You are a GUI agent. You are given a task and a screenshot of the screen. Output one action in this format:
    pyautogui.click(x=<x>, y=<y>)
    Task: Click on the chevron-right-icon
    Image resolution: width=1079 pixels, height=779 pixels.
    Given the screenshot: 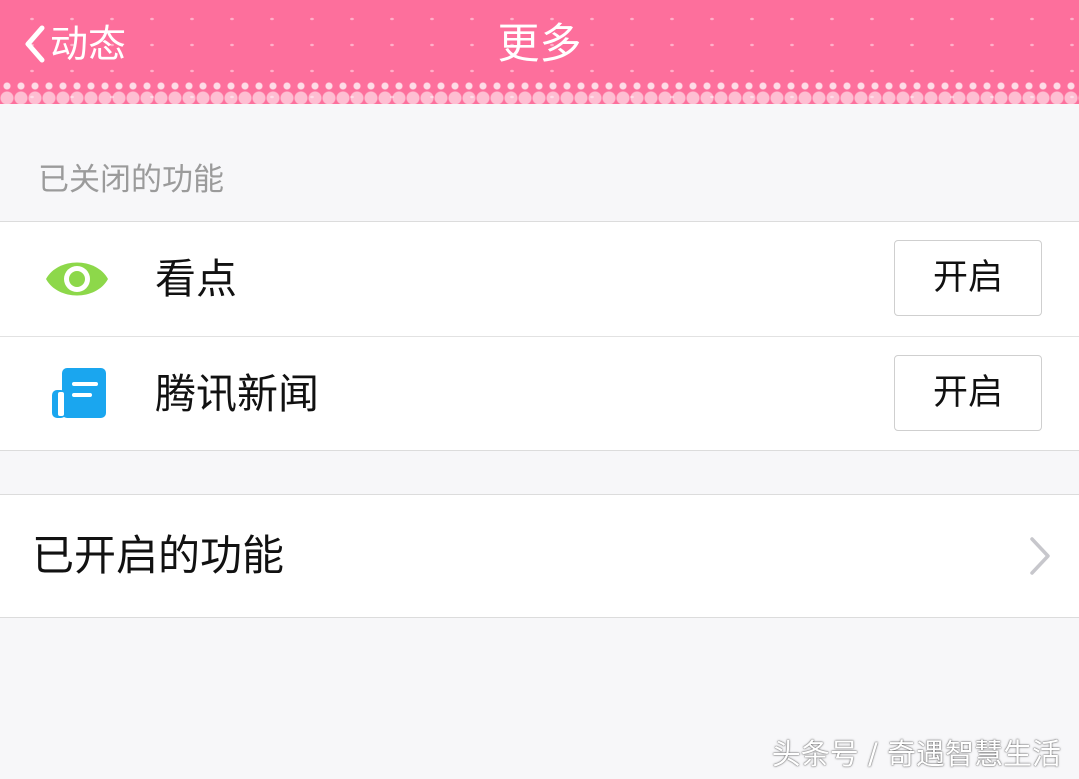 What is the action you would take?
    pyautogui.click(x=1040, y=558)
    